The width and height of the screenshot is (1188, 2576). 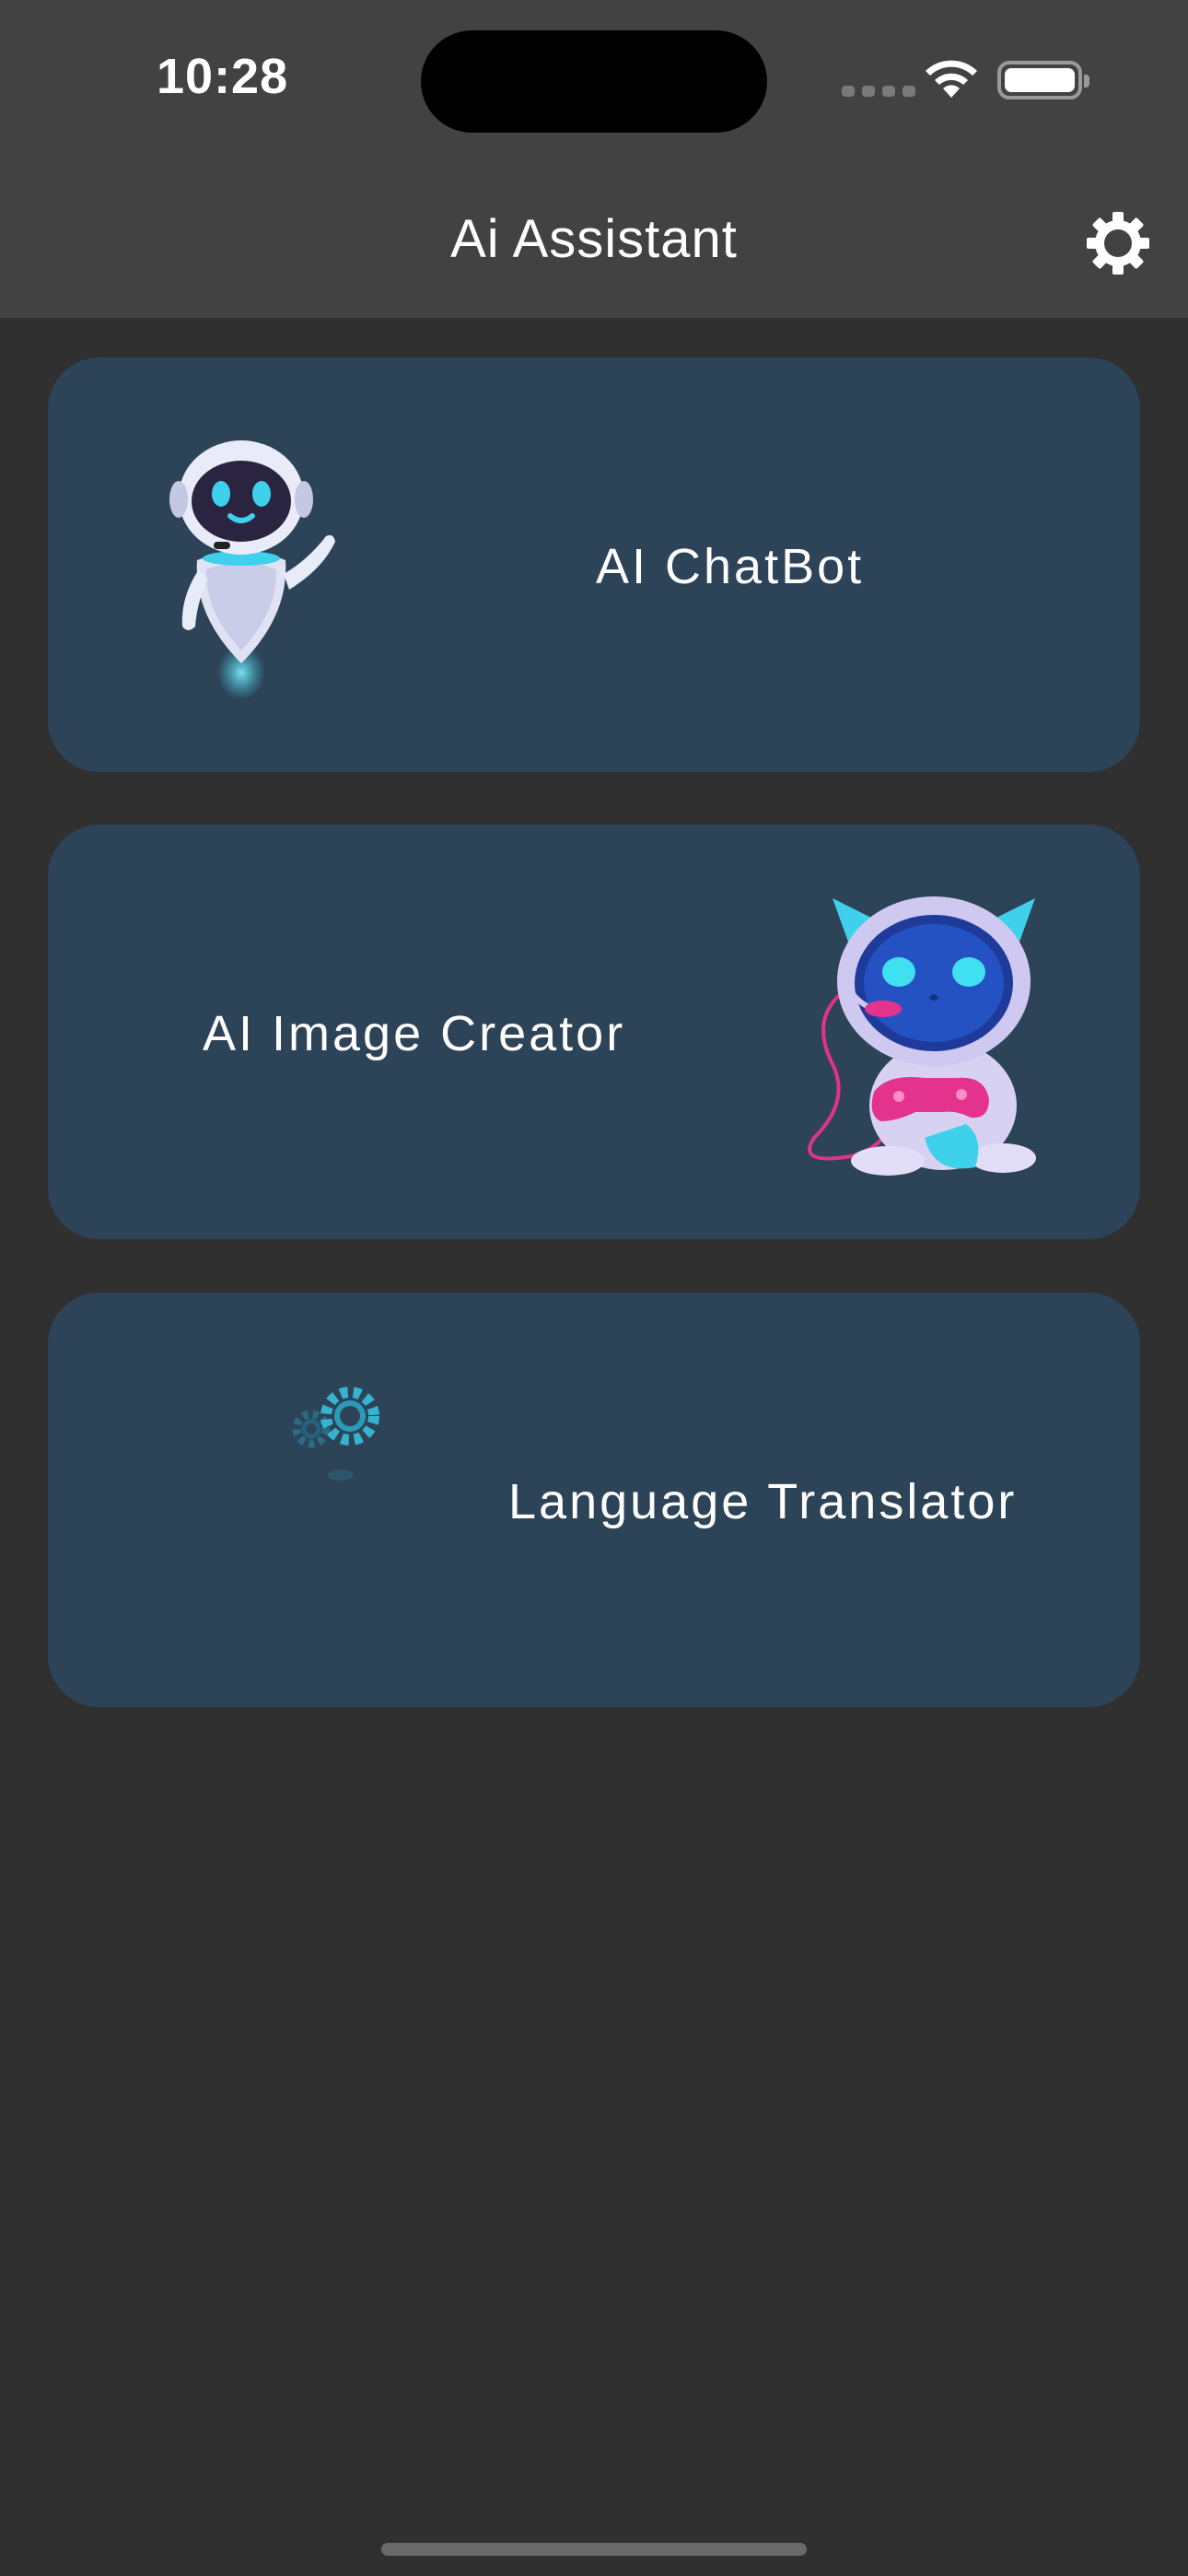 What do you see at coordinates (763, 1501) in the screenshot?
I see `translator-card-label: Language Translator` at bounding box center [763, 1501].